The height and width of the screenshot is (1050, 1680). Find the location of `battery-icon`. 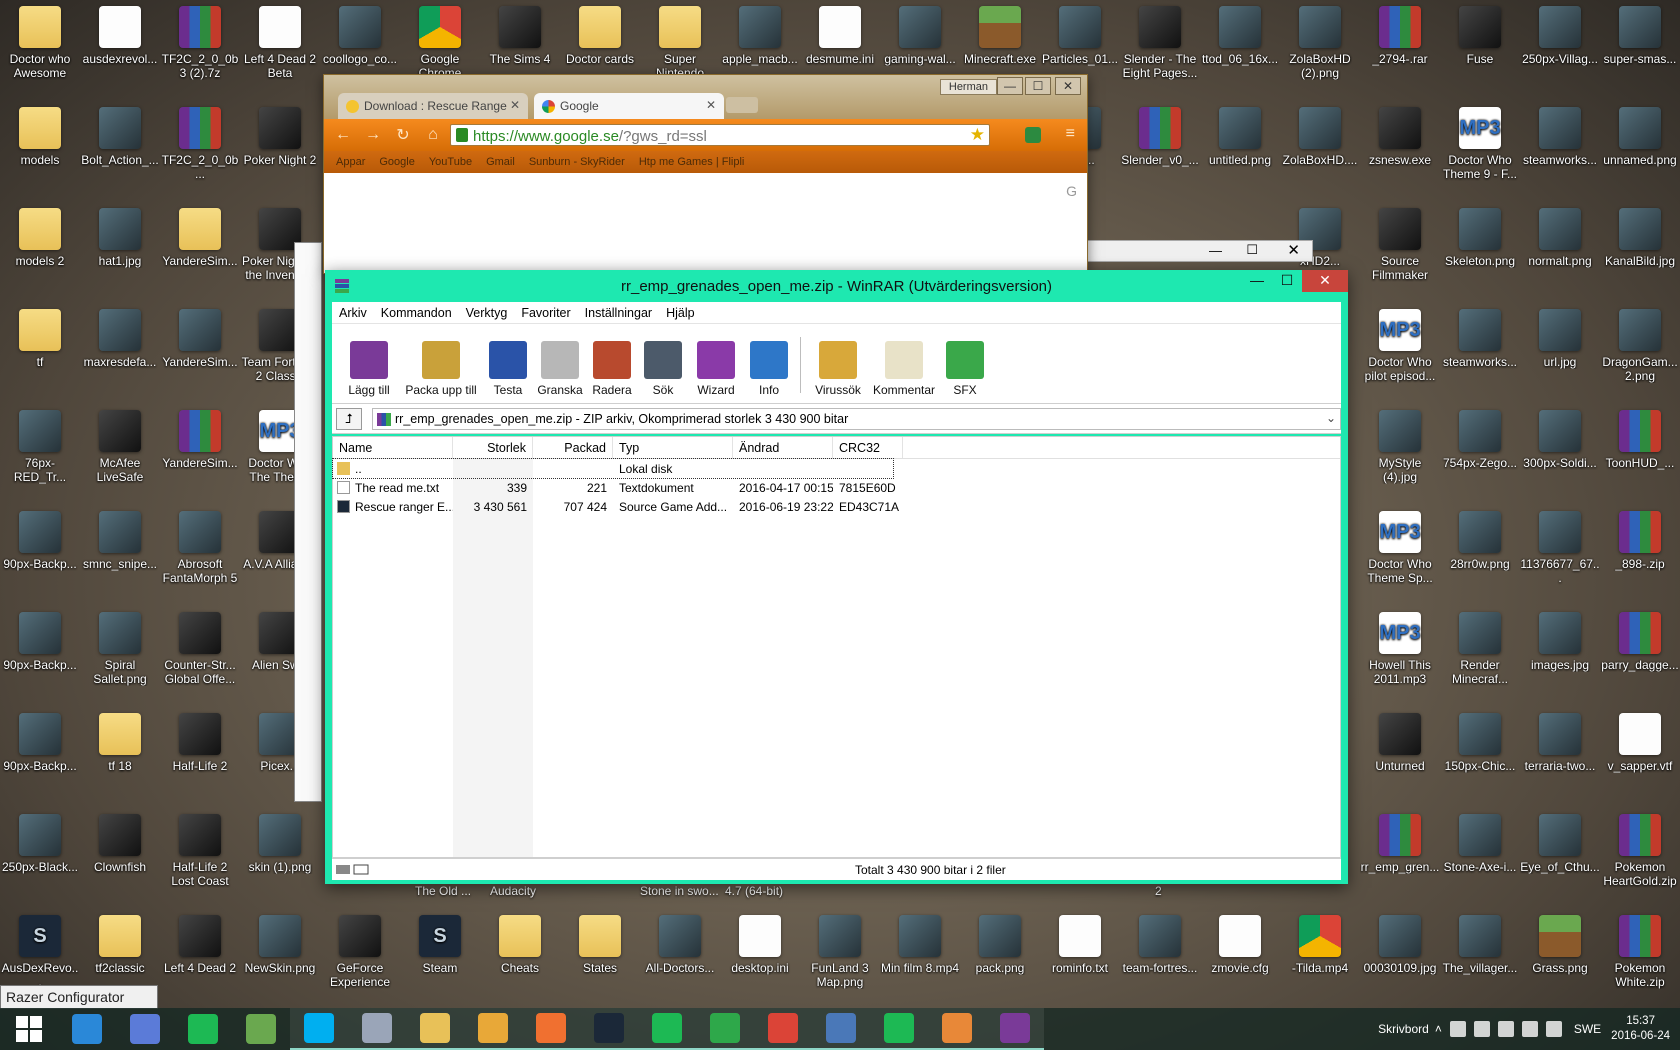

battery-icon is located at coordinates (1505, 1029).